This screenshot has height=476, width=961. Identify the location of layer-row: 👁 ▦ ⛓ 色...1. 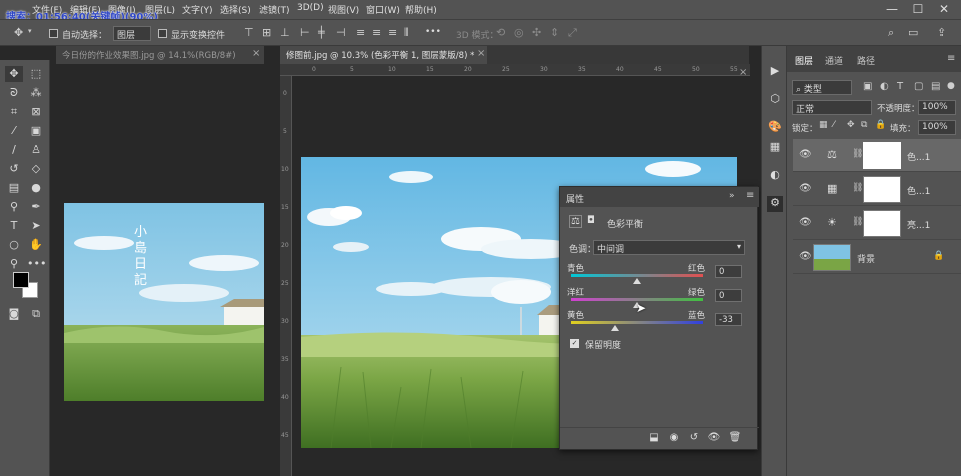
(877, 189).